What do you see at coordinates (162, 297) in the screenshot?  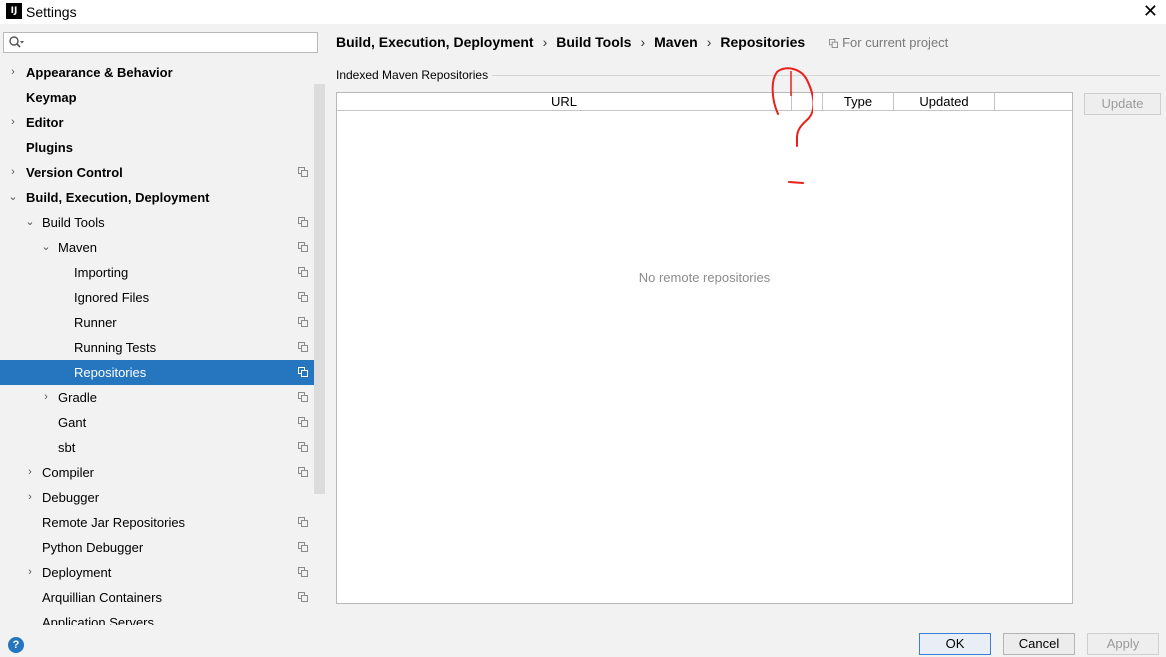 I see `sidebar-item: Ignored Files` at bounding box center [162, 297].